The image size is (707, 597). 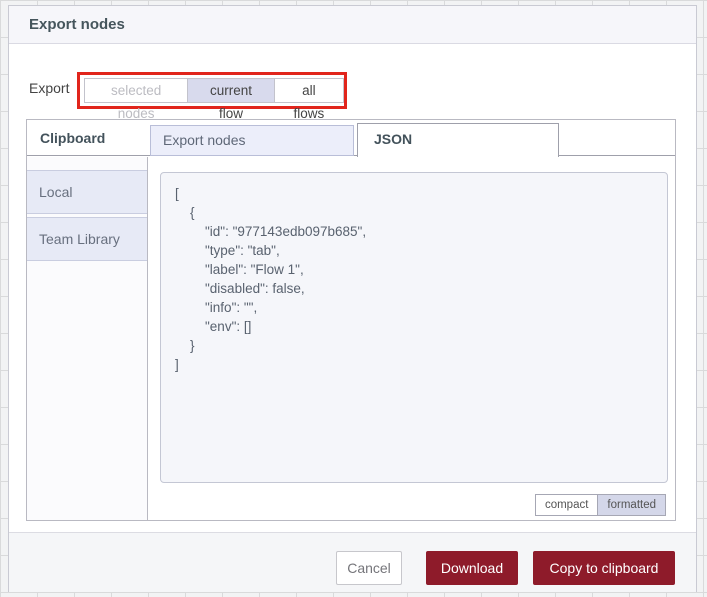 I want to click on library-sidebar: Local Team Library, so click(x=87, y=338).